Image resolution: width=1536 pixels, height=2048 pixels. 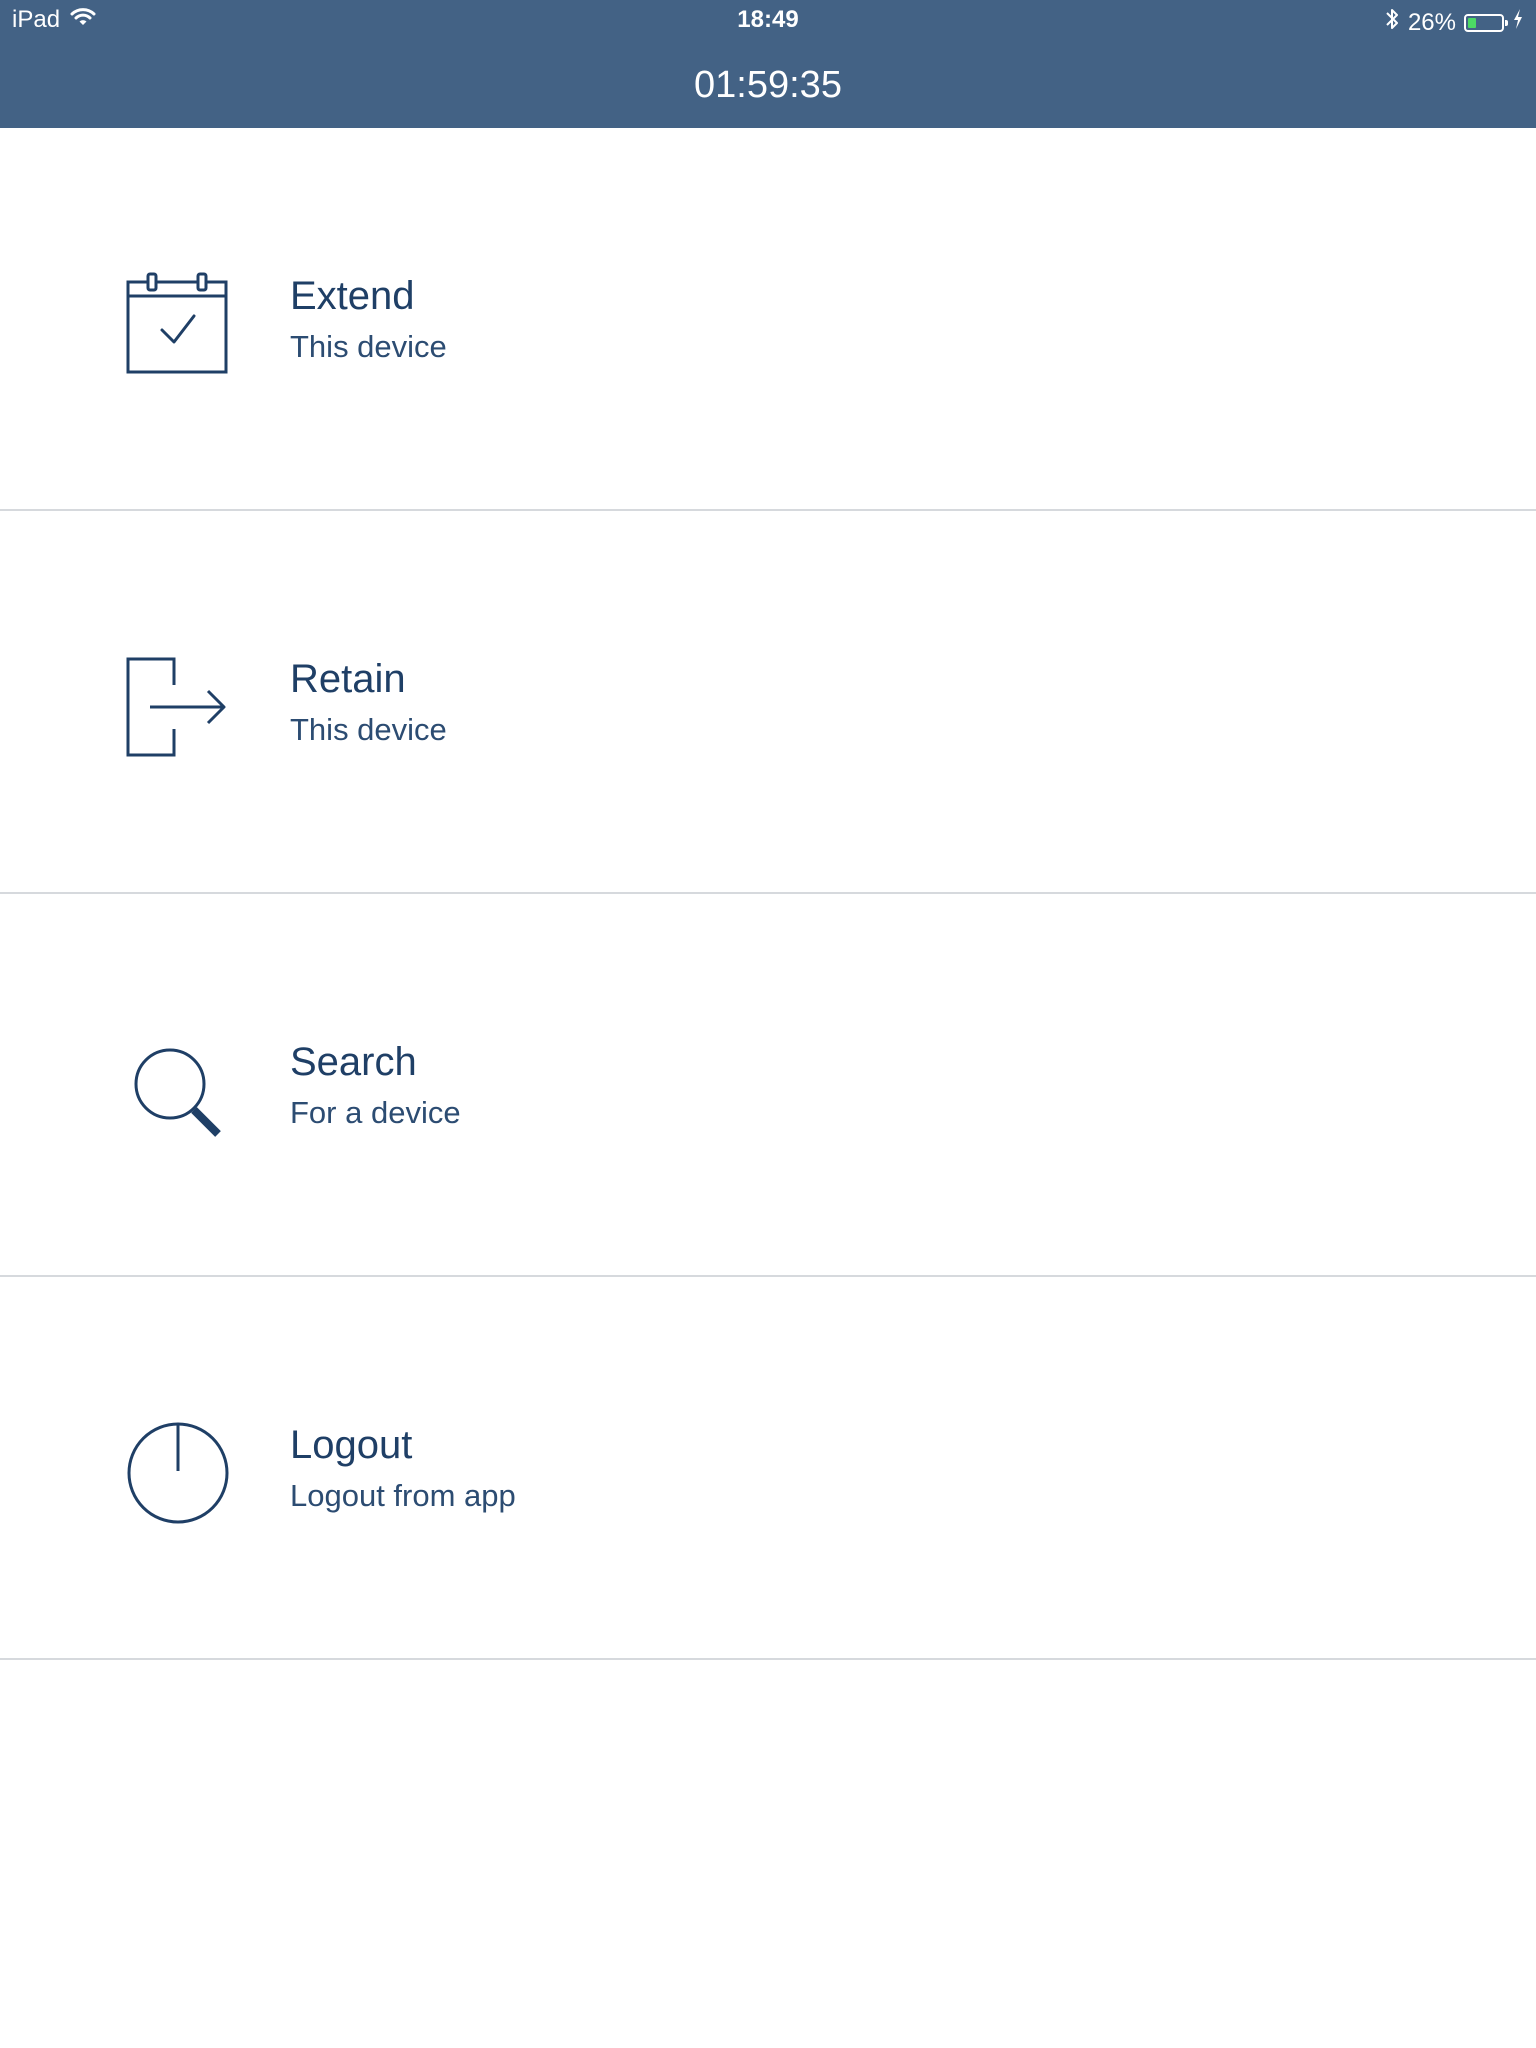 What do you see at coordinates (178, 1090) in the screenshot?
I see `search-icon` at bounding box center [178, 1090].